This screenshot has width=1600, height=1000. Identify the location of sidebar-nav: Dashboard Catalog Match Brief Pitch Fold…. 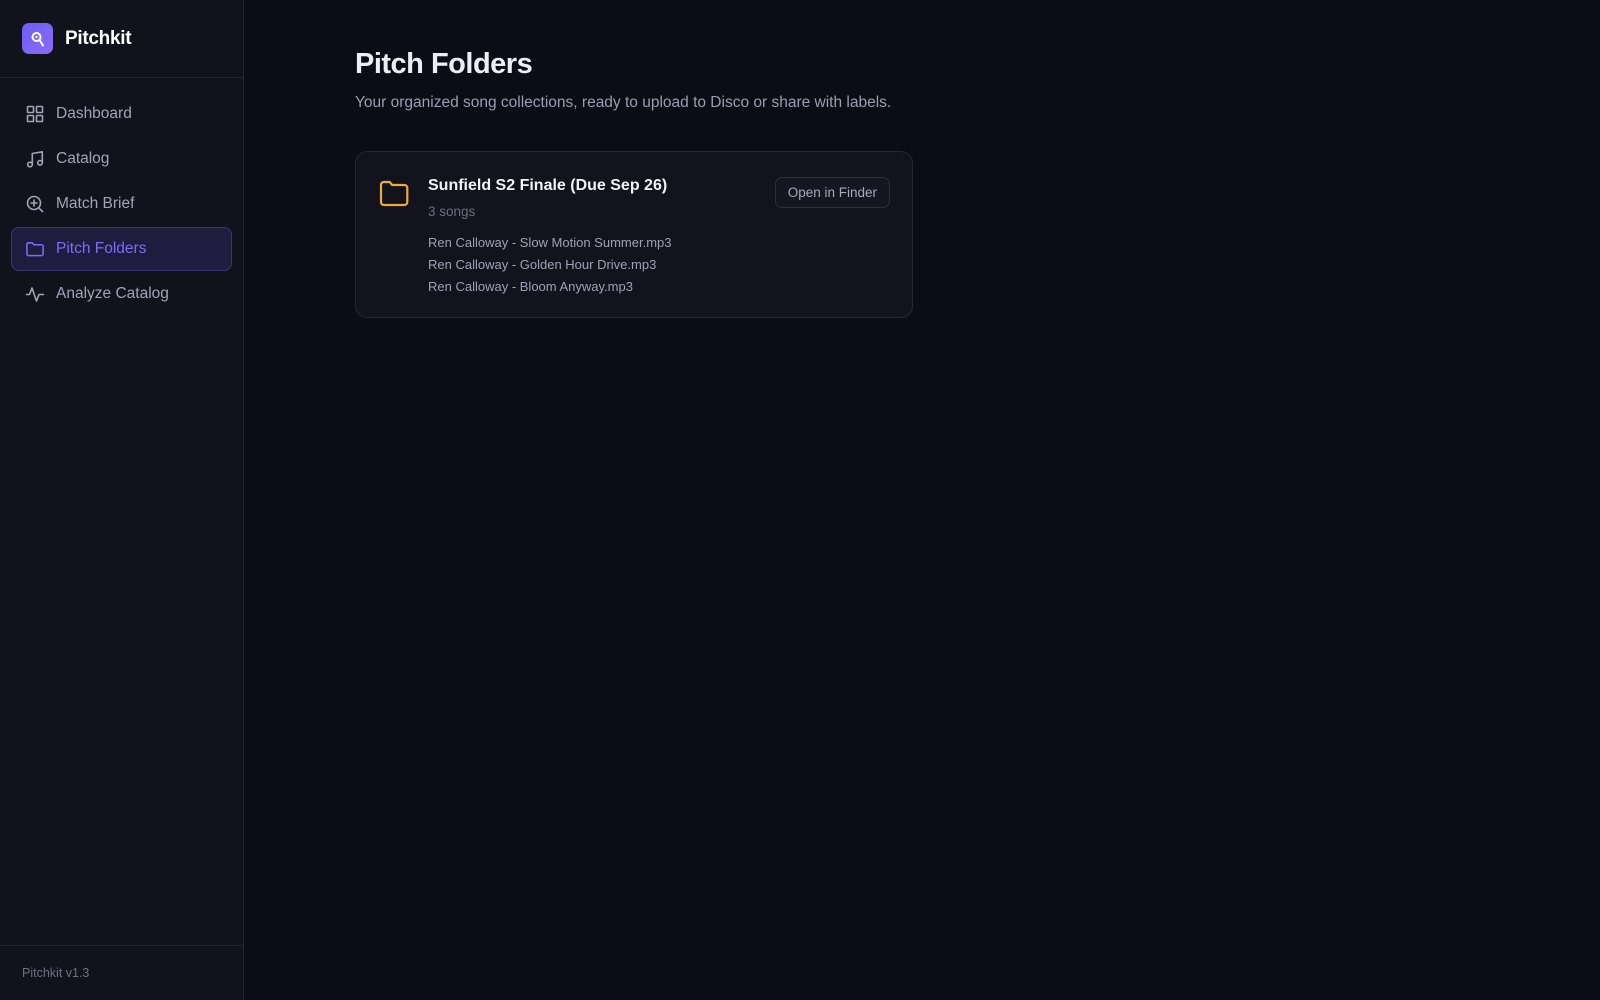
(121, 197).